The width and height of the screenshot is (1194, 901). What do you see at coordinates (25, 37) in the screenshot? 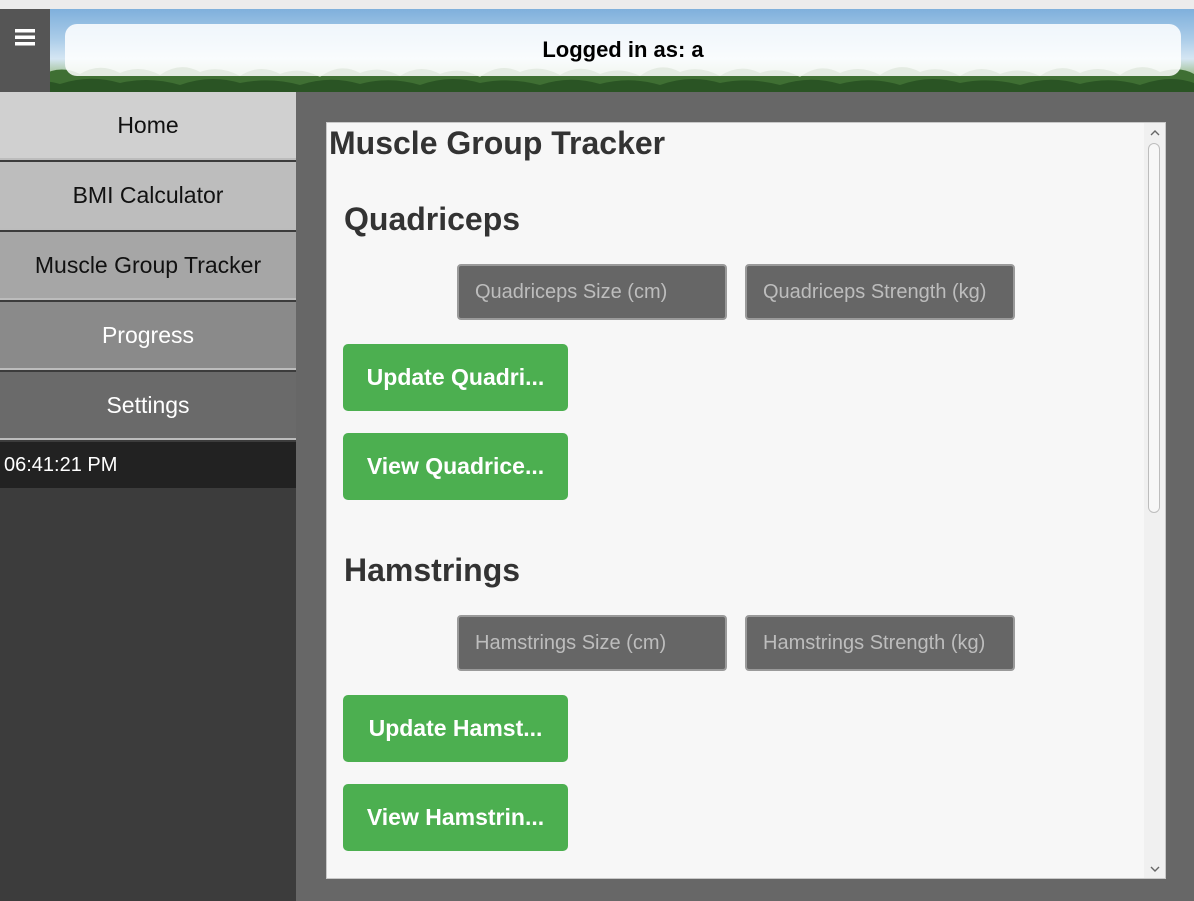
I see `hamburger-menu-icon` at bounding box center [25, 37].